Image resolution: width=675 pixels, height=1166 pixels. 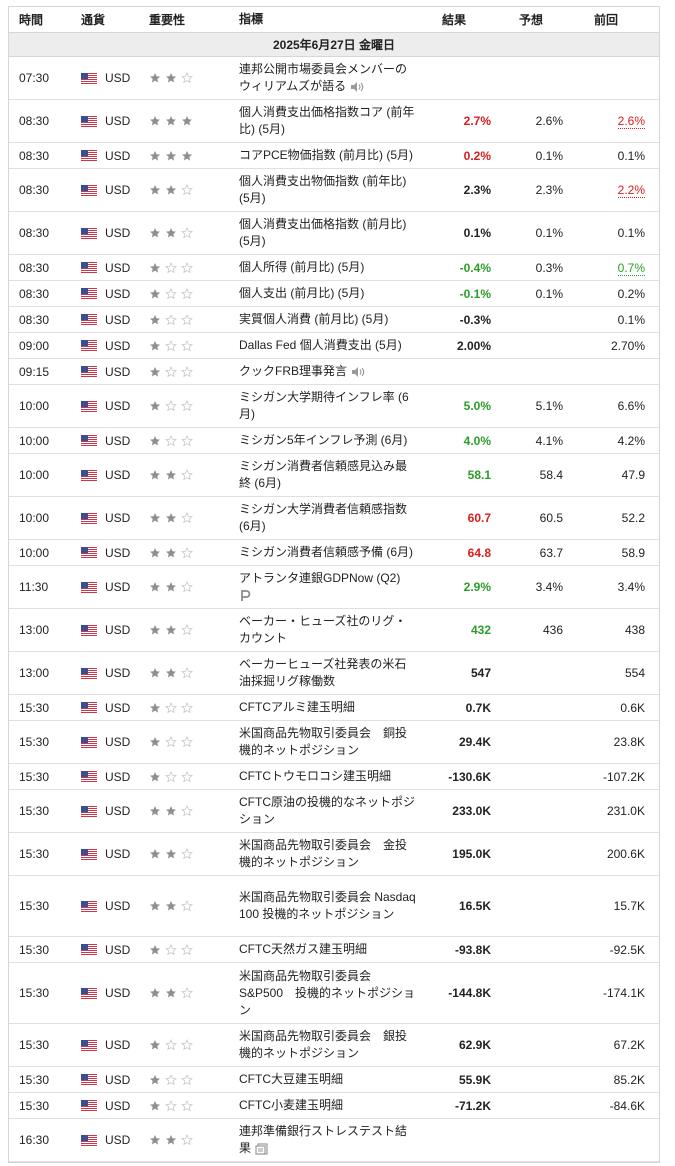 What do you see at coordinates (322, 1079) in the screenshot?
I see `event-name: CFTC大豆建玉明細` at bounding box center [322, 1079].